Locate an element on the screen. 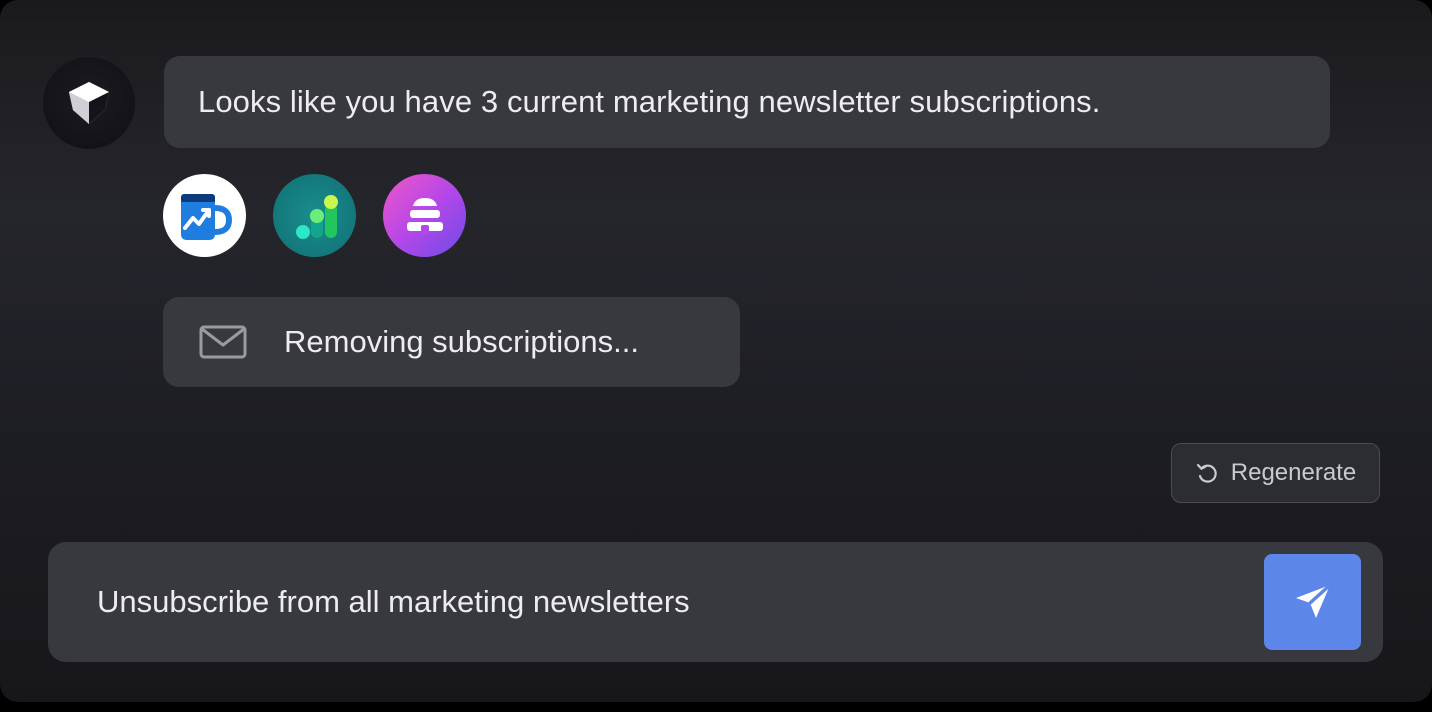  cube-logo-icon is located at coordinates (89, 103).